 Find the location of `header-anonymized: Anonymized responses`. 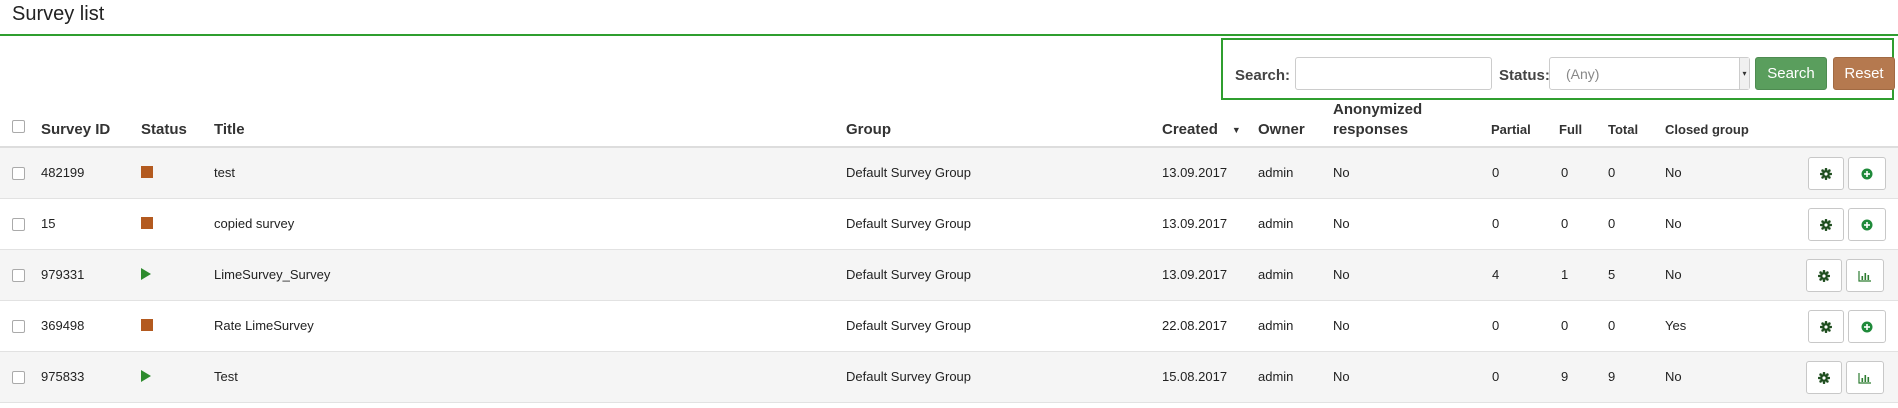

header-anonymized: Anonymized responses is located at coordinates (1398, 120).